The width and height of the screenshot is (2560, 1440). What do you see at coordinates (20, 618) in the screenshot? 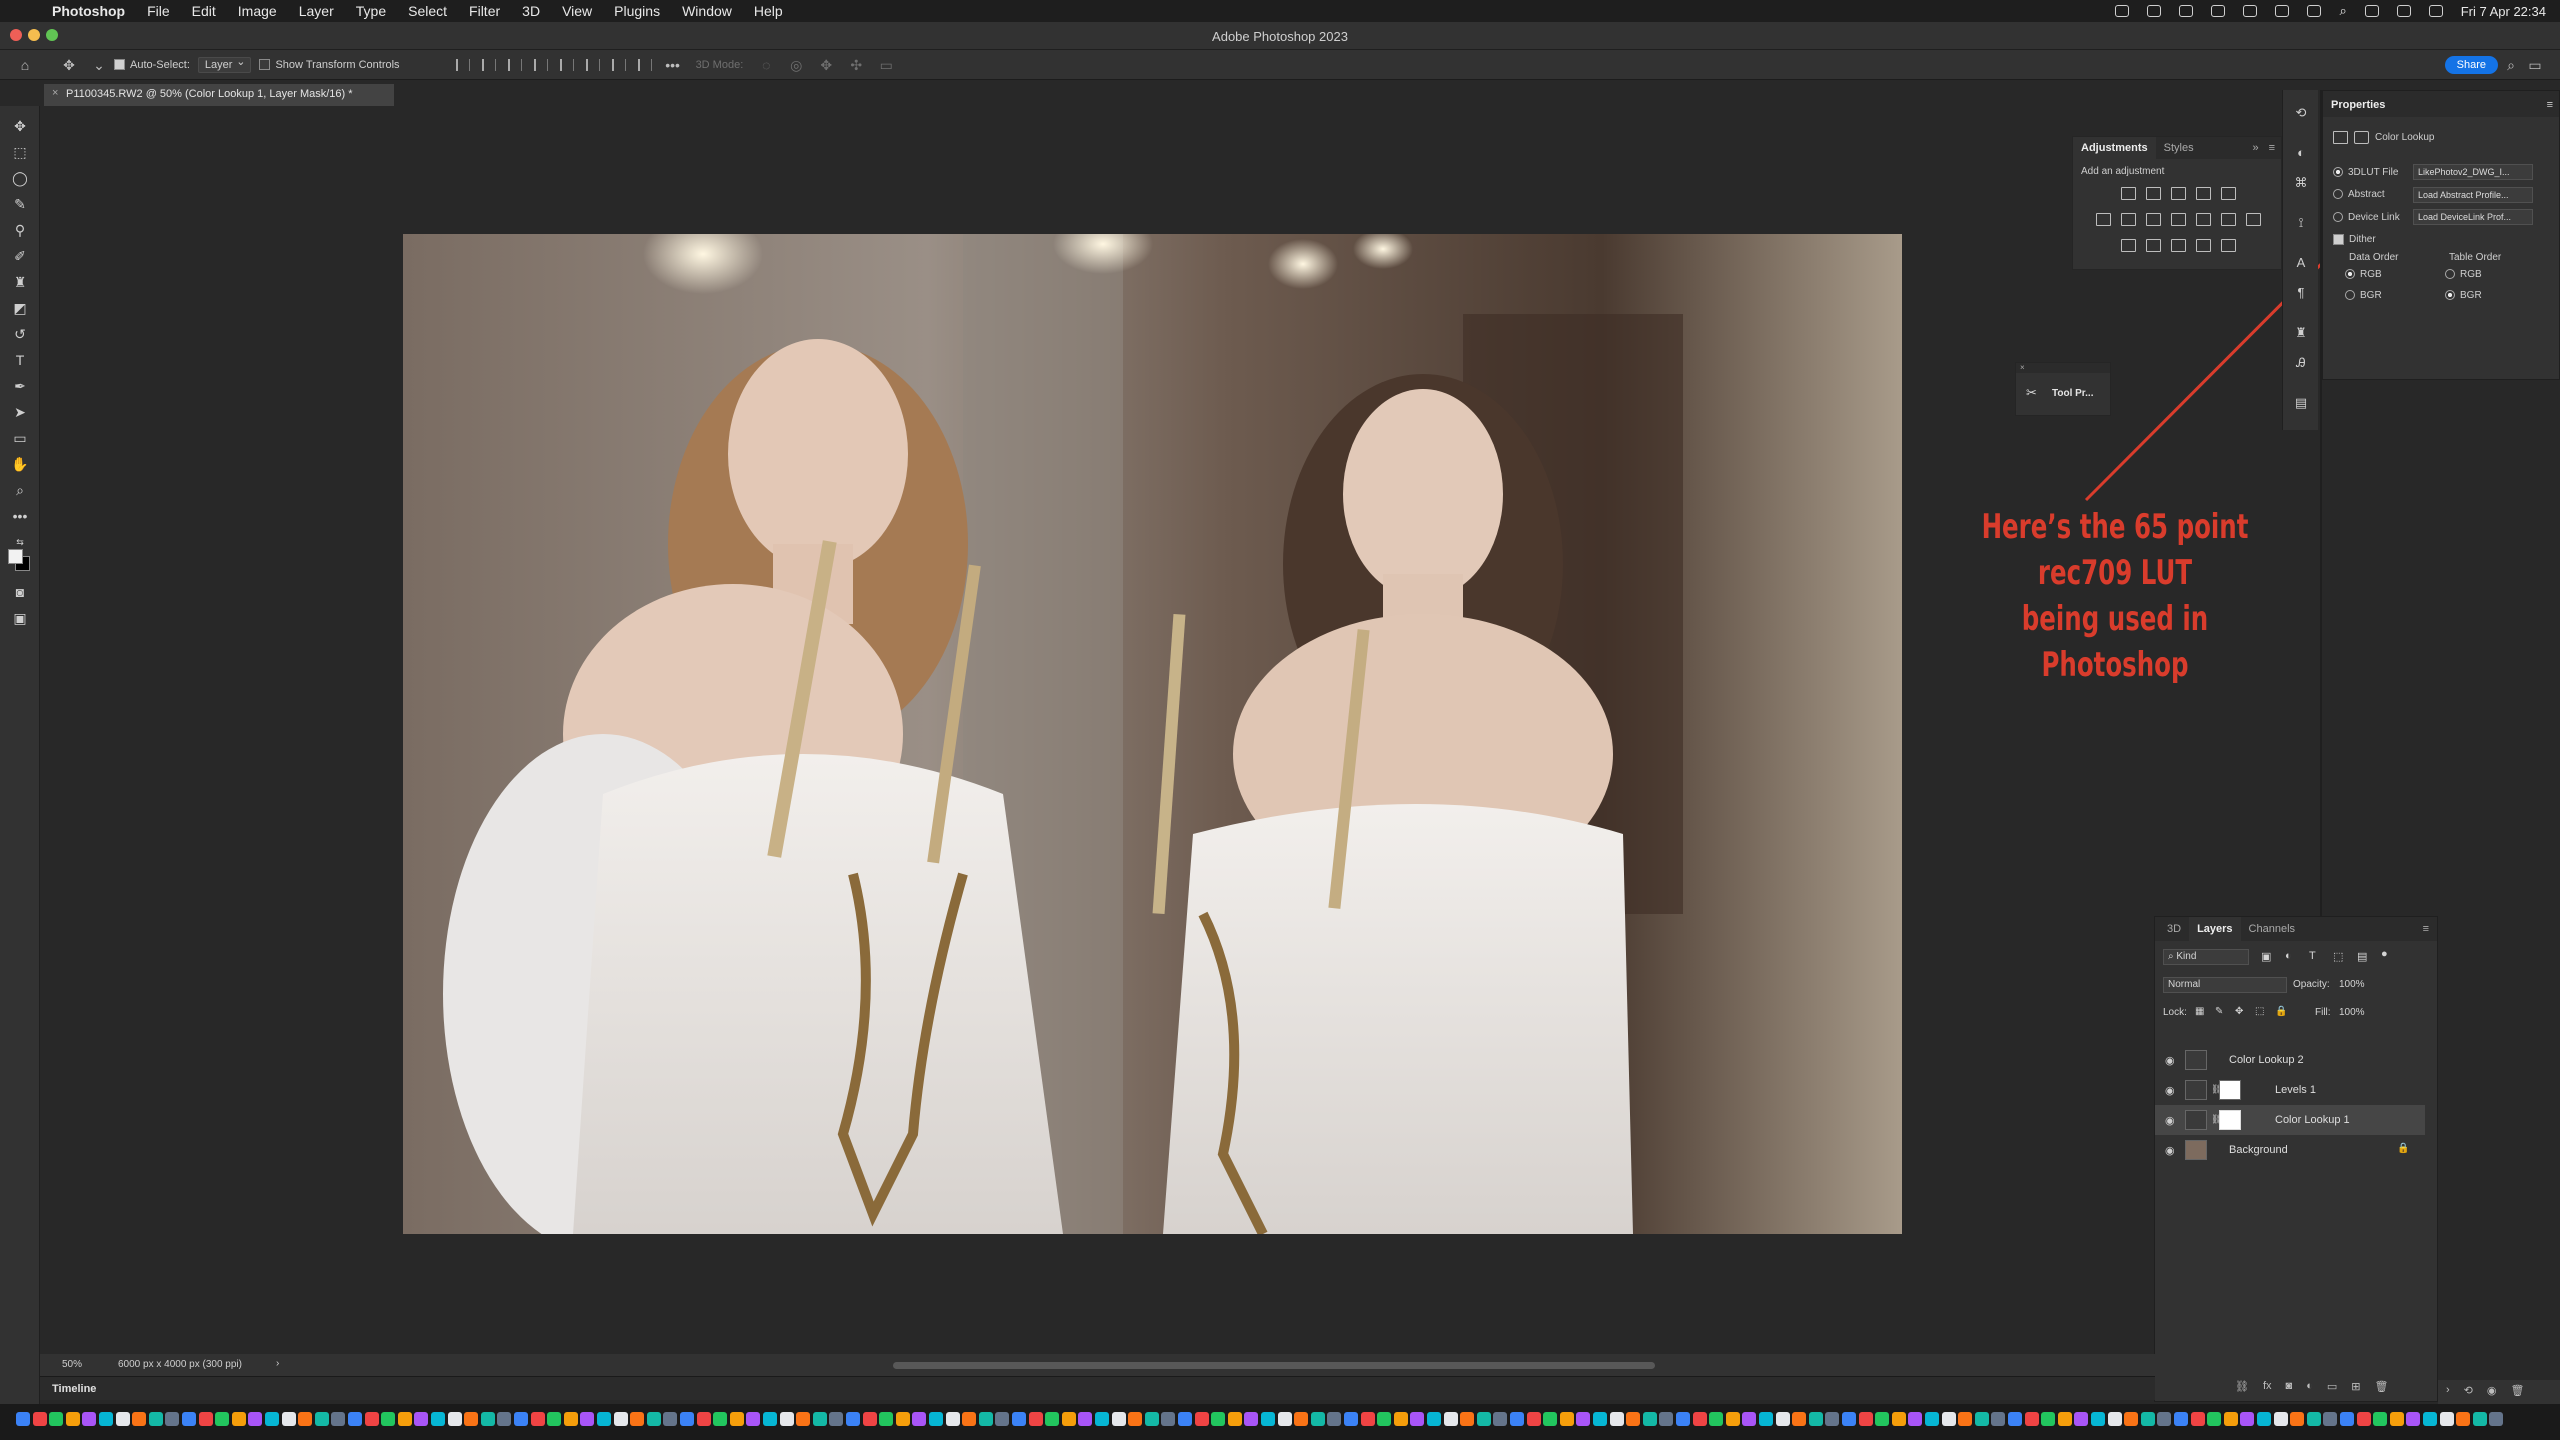
I see `screen-mode-icon: ▣` at bounding box center [20, 618].